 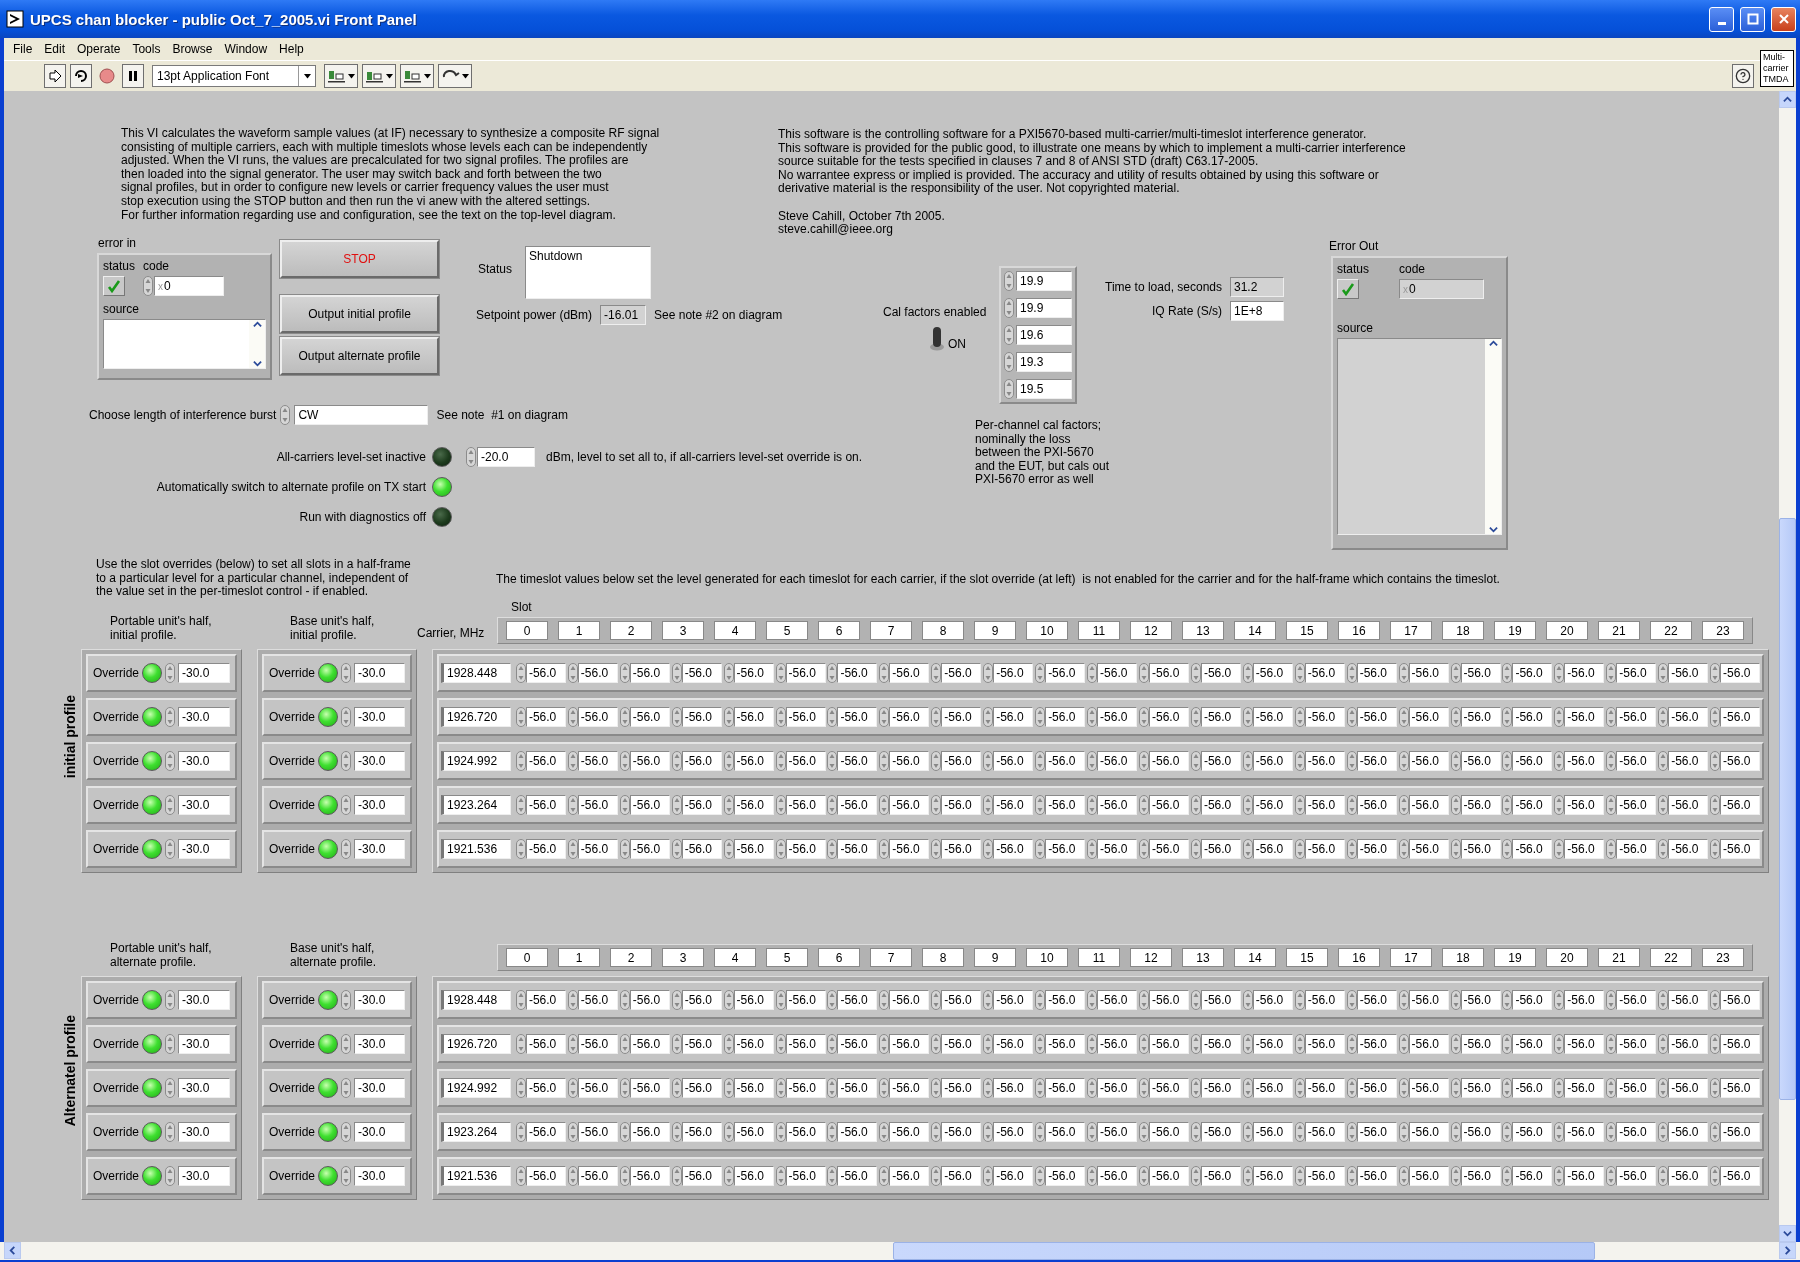 I want to click on font-dropdown: 13pt Application Font, so click(x=234, y=76).